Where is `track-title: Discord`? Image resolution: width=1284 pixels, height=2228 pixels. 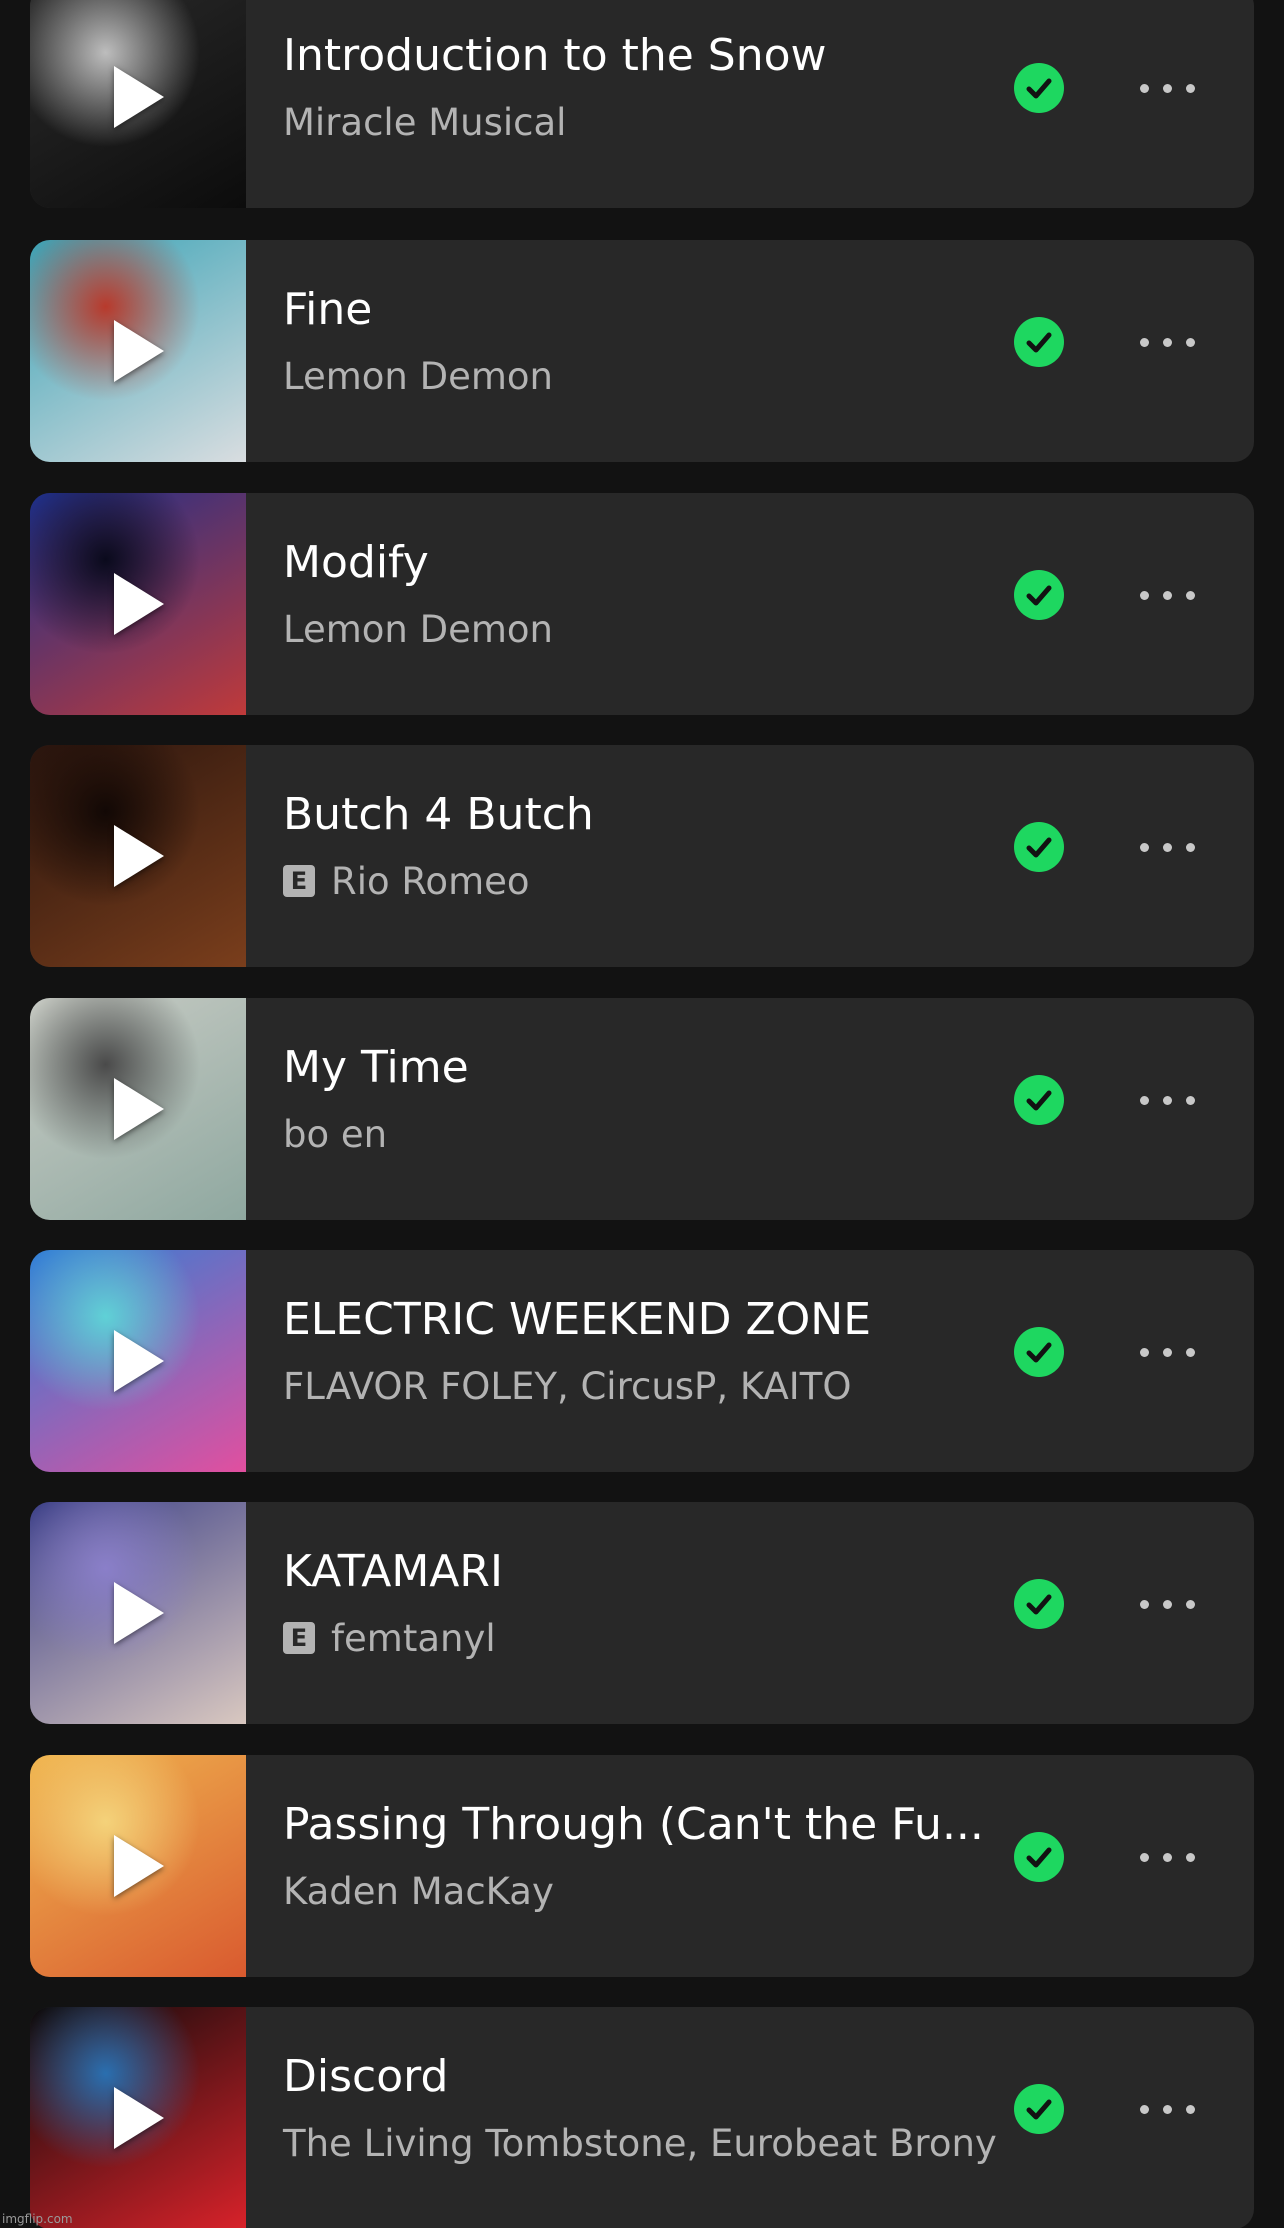 track-title: Discord is located at coordinates (366, 2076).